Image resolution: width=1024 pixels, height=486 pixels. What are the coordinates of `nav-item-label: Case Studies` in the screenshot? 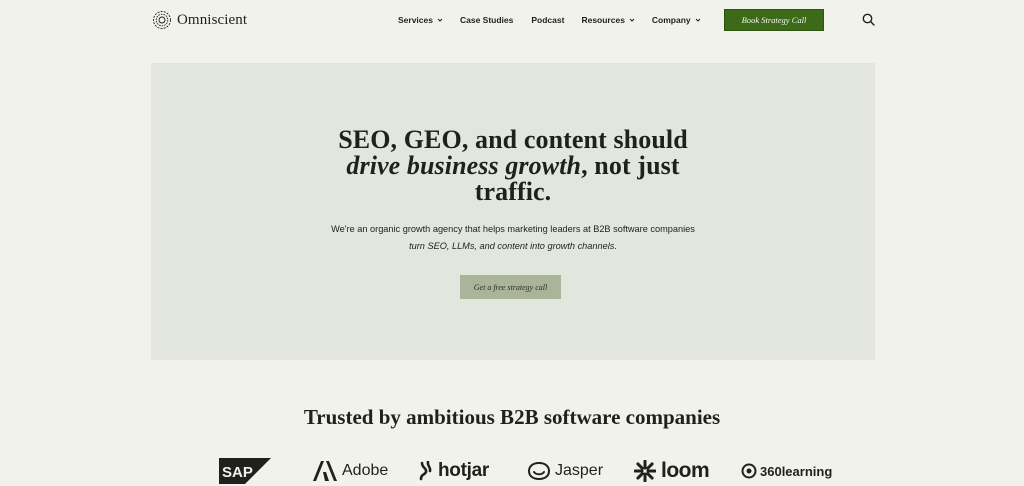 It's located at (486, 20).